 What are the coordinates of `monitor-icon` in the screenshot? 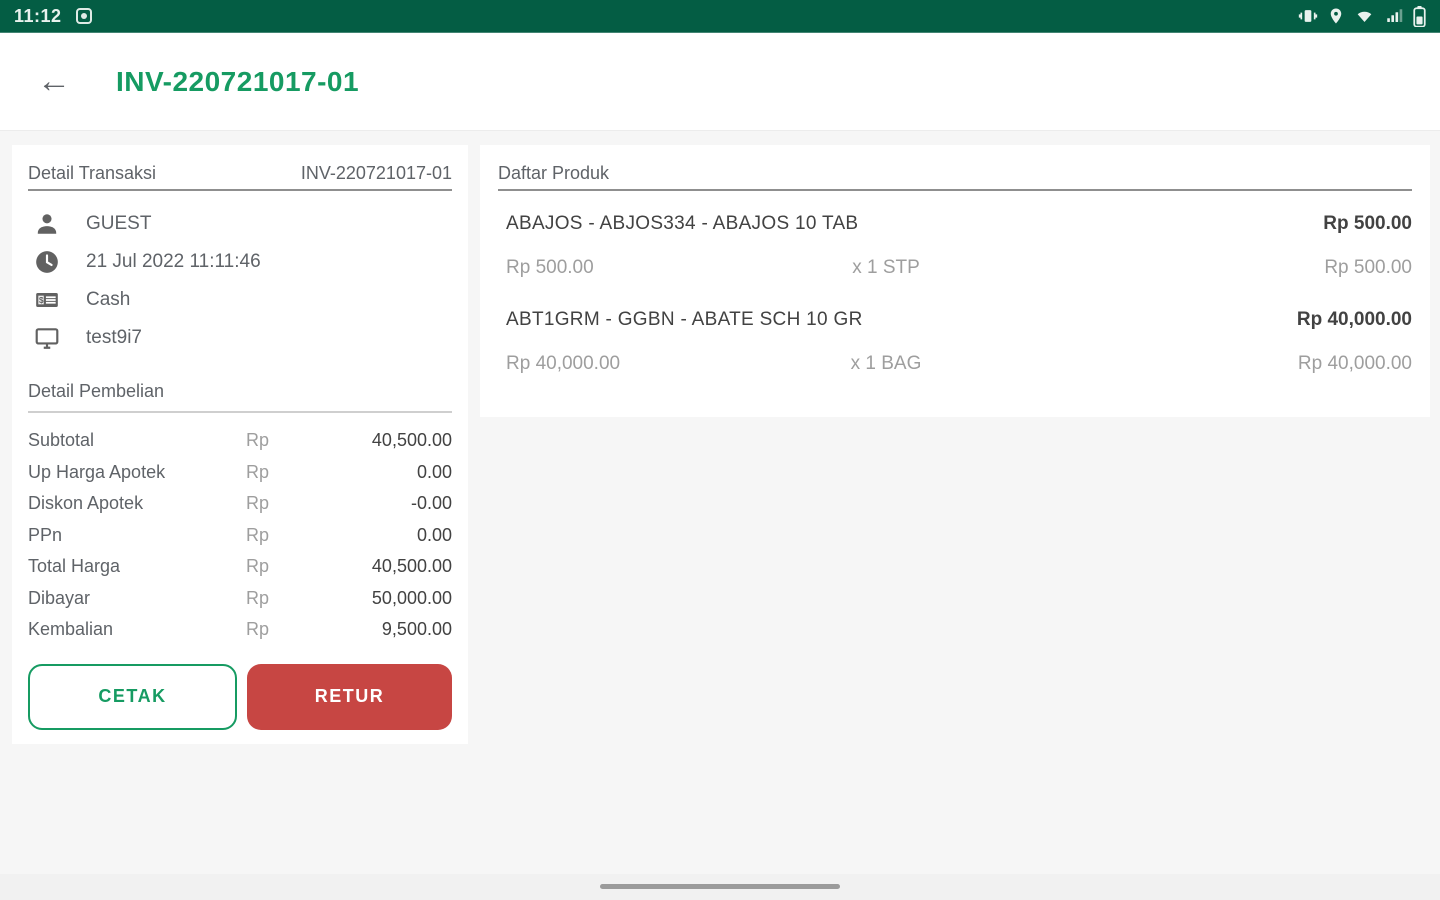 It's located at (47, 338).